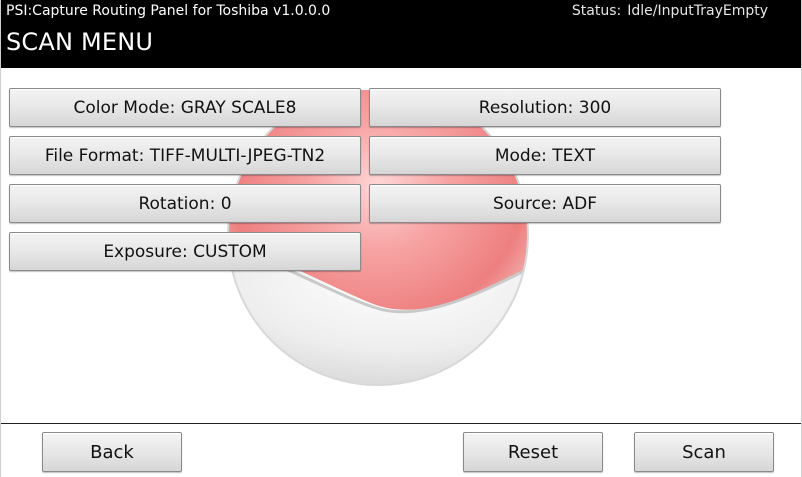 This screenshot has height=477, width=802. What do you see at coordinates (704, 452) in the screenshot?
I see `scan-button: Scan` at bounding box center [704, 452].